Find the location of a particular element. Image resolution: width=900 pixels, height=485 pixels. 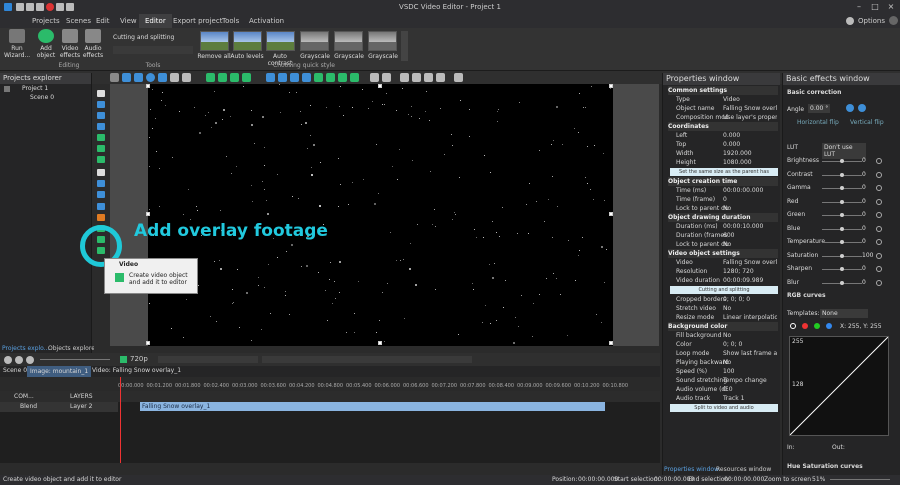

property-row: Cropped borders 0; 0; 0; 0 is located at coordinates (723, 299).